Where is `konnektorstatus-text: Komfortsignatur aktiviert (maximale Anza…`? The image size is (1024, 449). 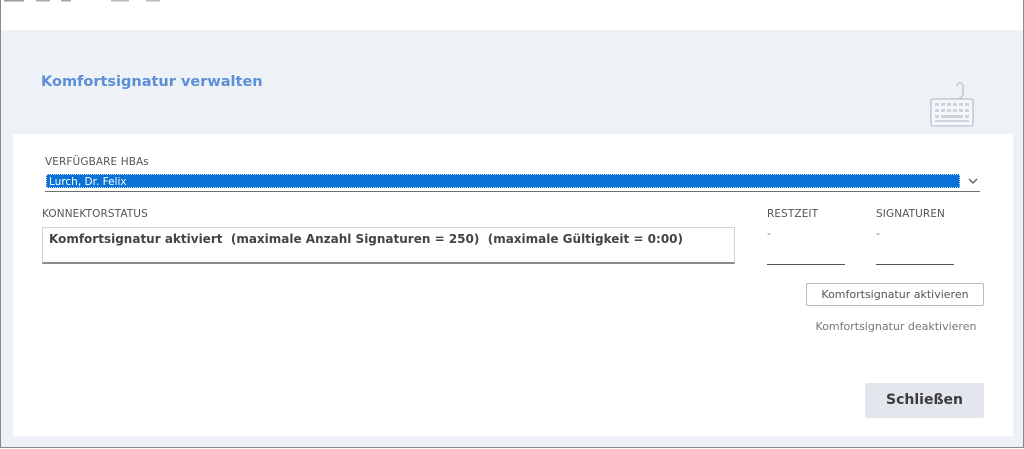
konnektorstatus-text: Komfortsignatur aktiviert (maximale Anza… is located at coordinates (366, 239).